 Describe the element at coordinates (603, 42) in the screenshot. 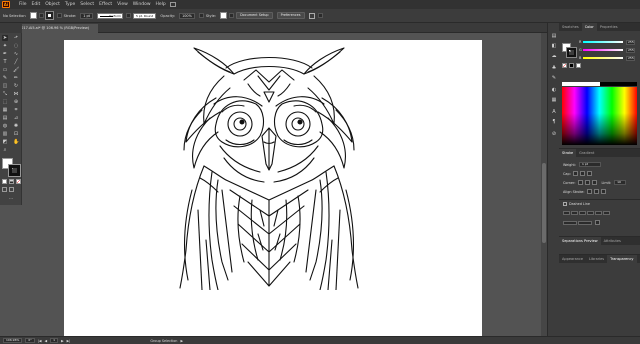

I see `slider-r-track` at that location.